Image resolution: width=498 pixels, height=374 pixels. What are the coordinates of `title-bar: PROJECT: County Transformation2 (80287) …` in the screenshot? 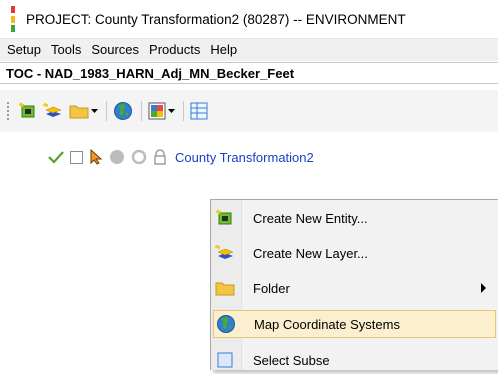 It's located at (249, 19).